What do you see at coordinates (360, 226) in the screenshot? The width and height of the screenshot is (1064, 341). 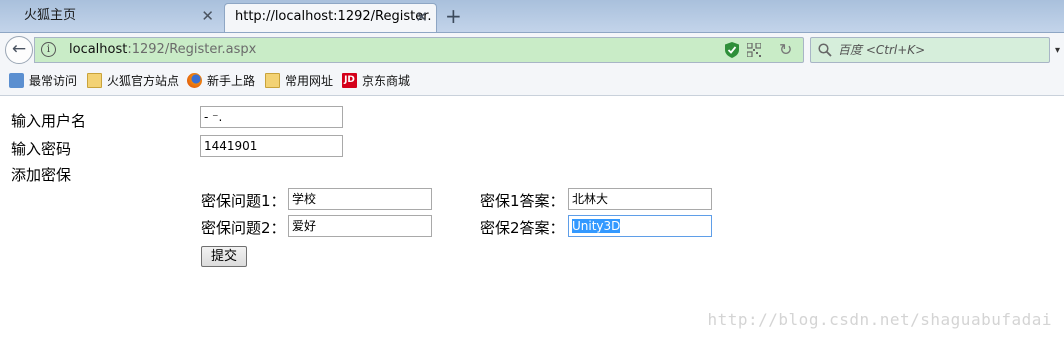 I see `question2-input: 爱好` at bounding box center [360, 226].